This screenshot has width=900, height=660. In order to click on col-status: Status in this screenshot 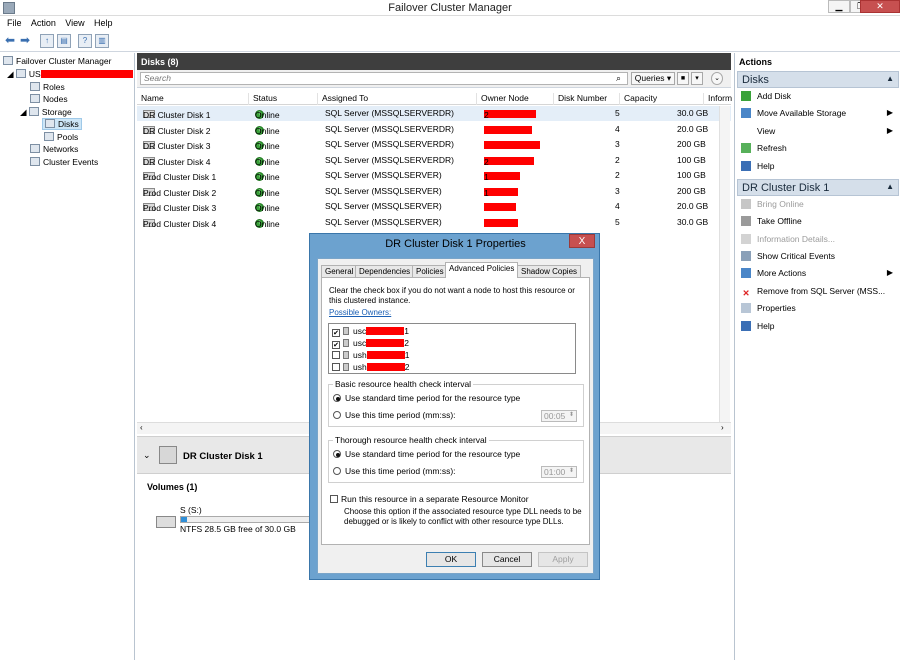, I will do `click(262, 99)`.